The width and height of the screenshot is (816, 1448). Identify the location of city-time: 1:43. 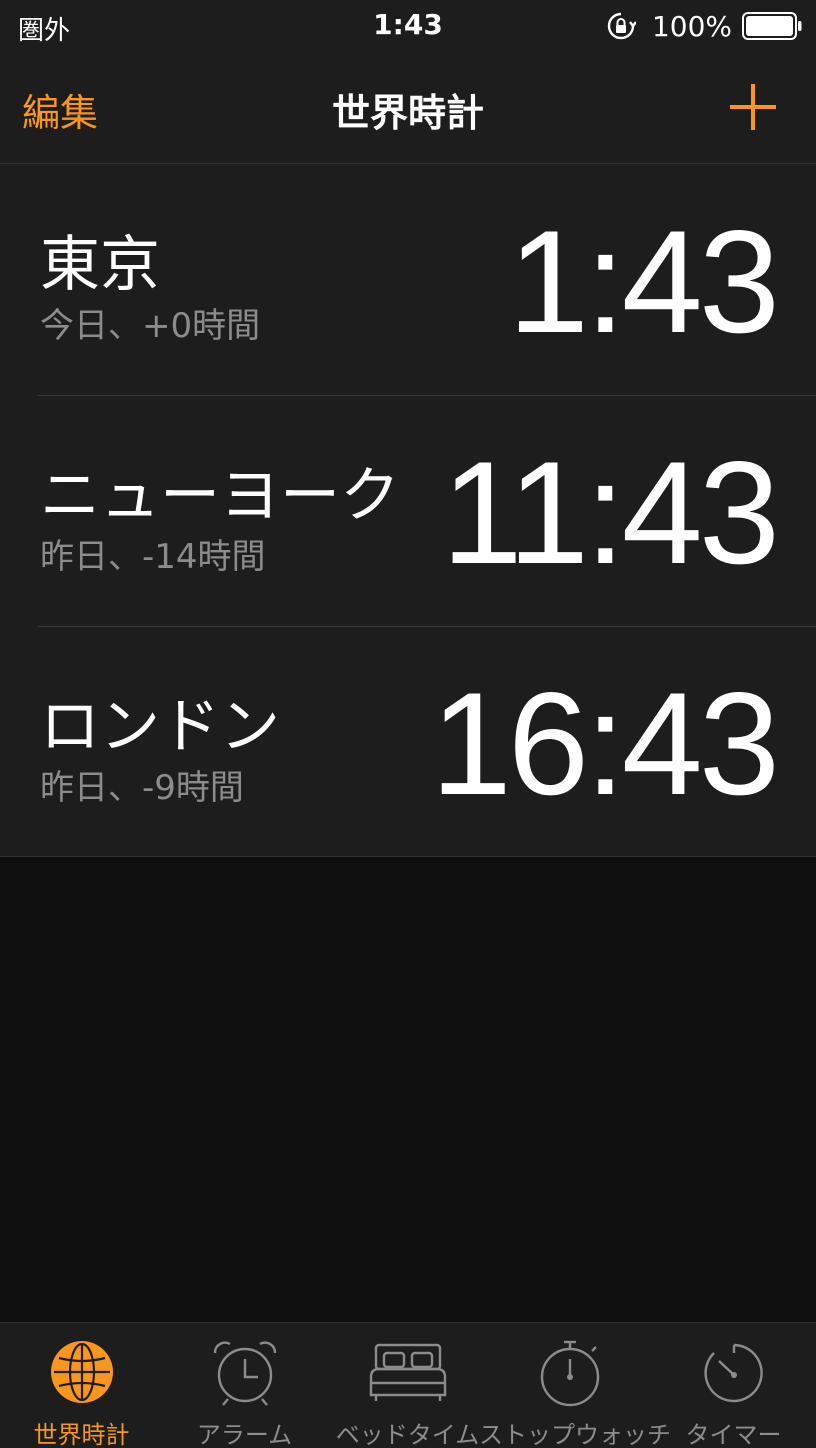
(643, 281).